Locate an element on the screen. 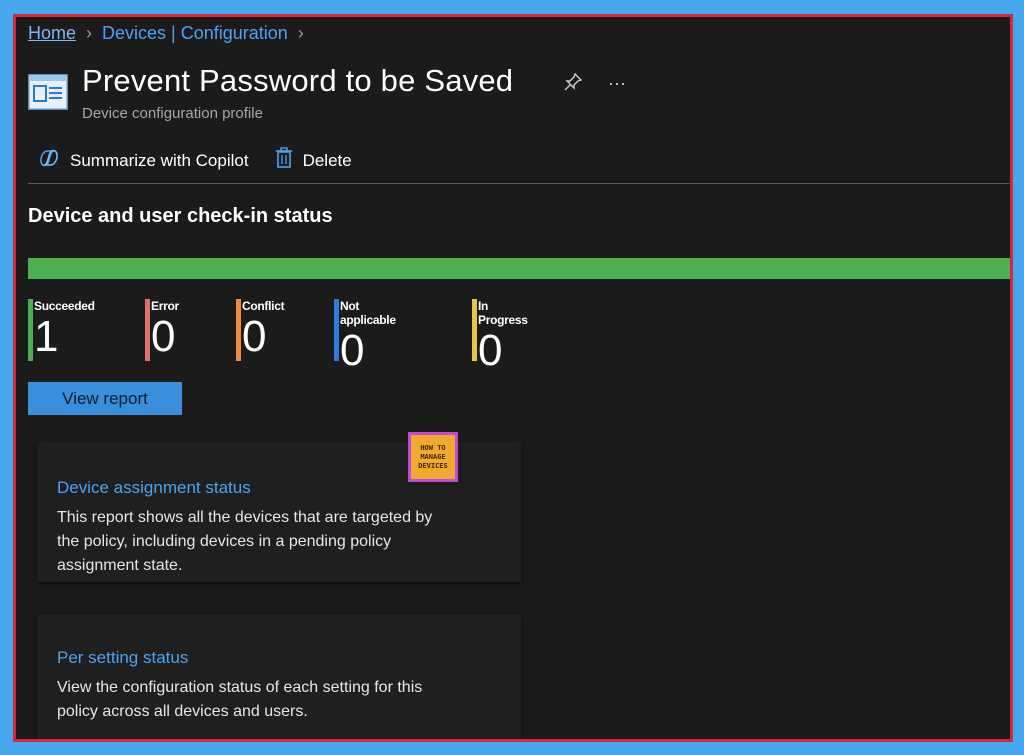 This screenshot has width=1024, height=755. logo-line1: HOW TO is located at coordinates (433, 447).